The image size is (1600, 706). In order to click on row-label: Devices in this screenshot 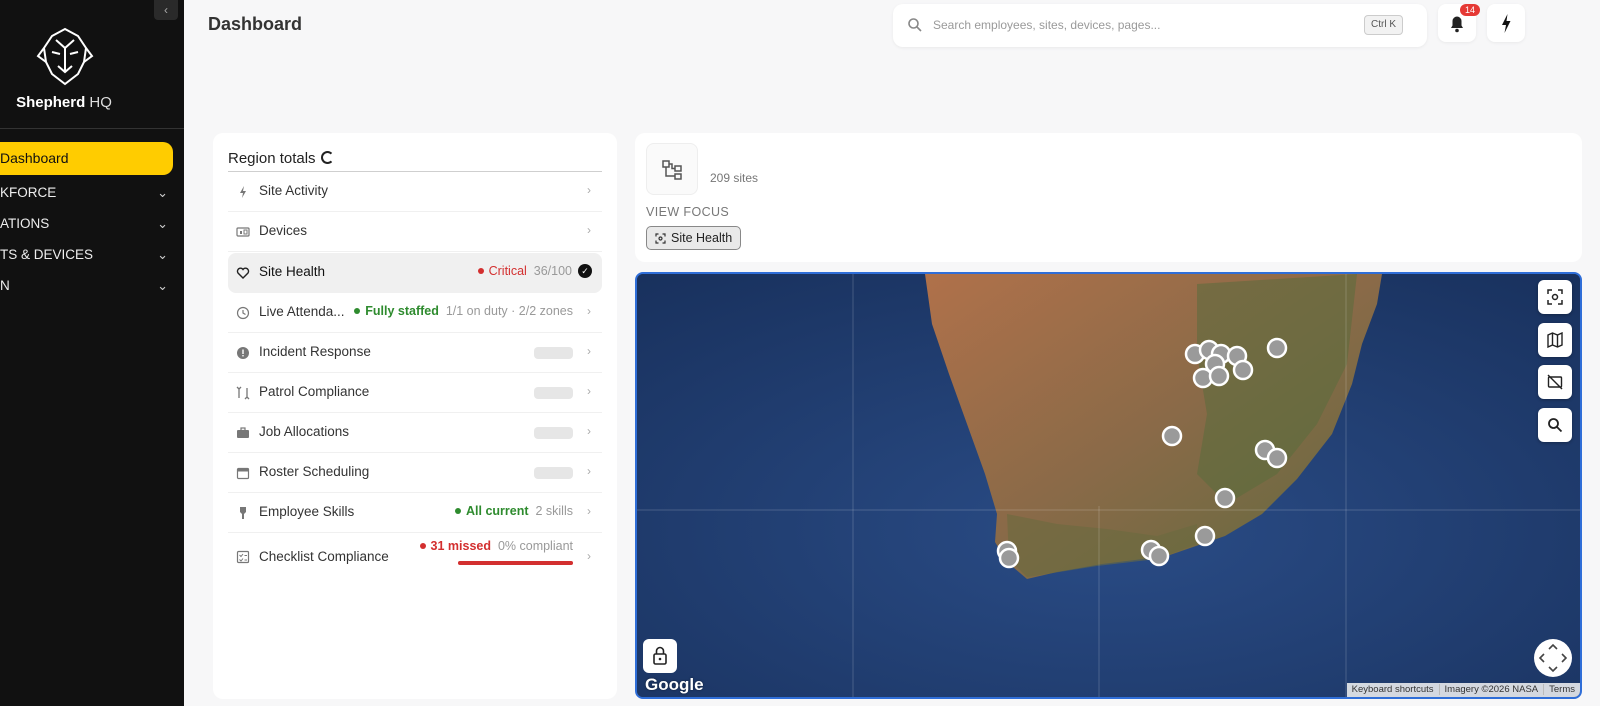, I will do `click(283, 230)`.